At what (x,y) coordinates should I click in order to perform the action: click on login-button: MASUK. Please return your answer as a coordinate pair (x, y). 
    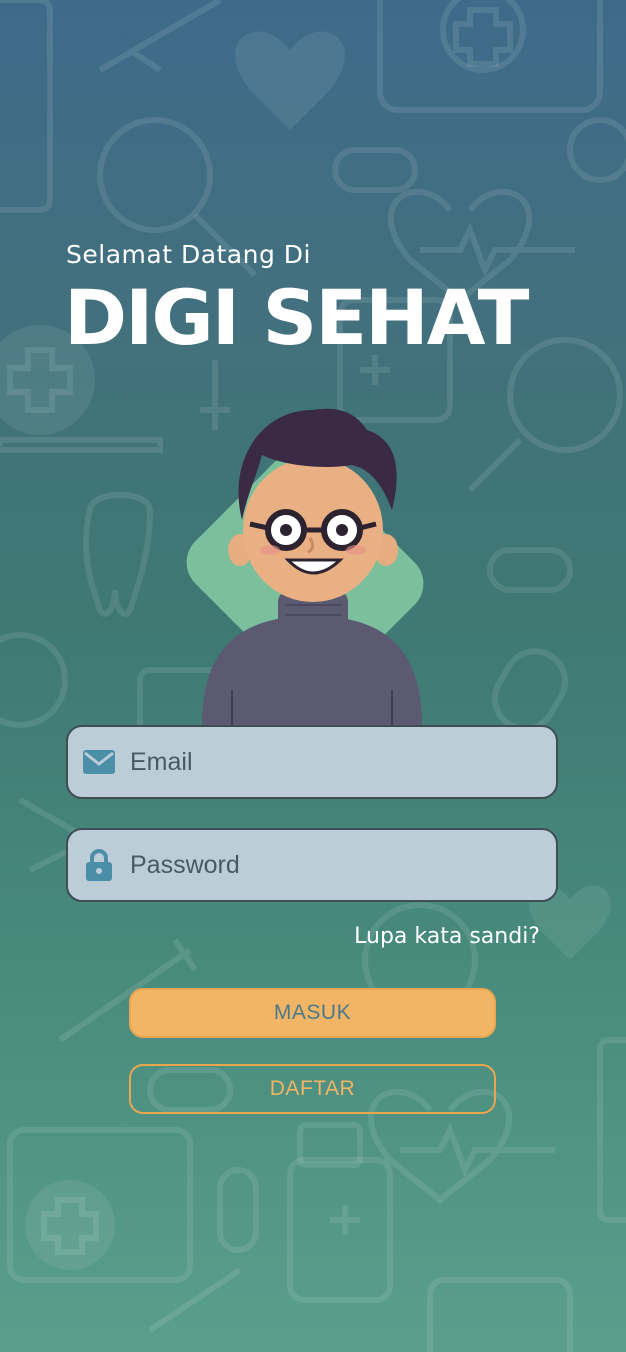
    Looking at the image, I should click on (312, 1013).